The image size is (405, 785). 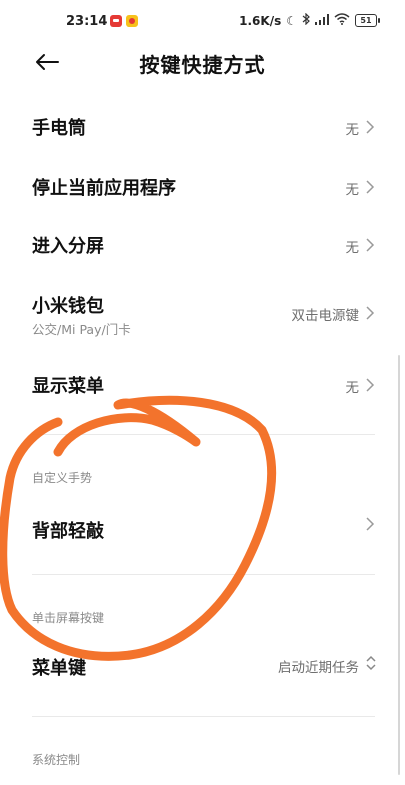 What do you see at coordinates (59, 128) in the screenshot?
I see `item-title: 手电筒` at bounding box center [59, 128].